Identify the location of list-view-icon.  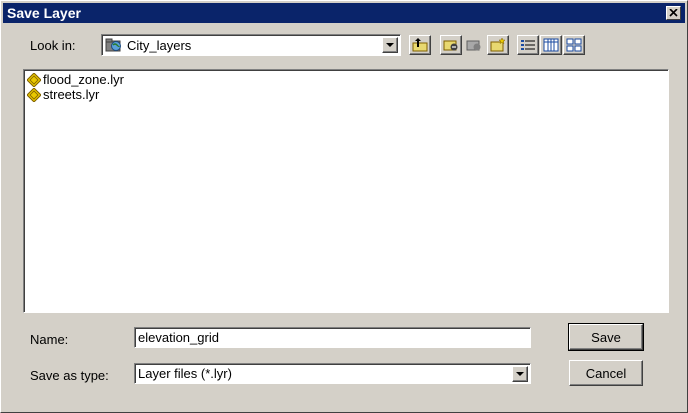
(528, 45).